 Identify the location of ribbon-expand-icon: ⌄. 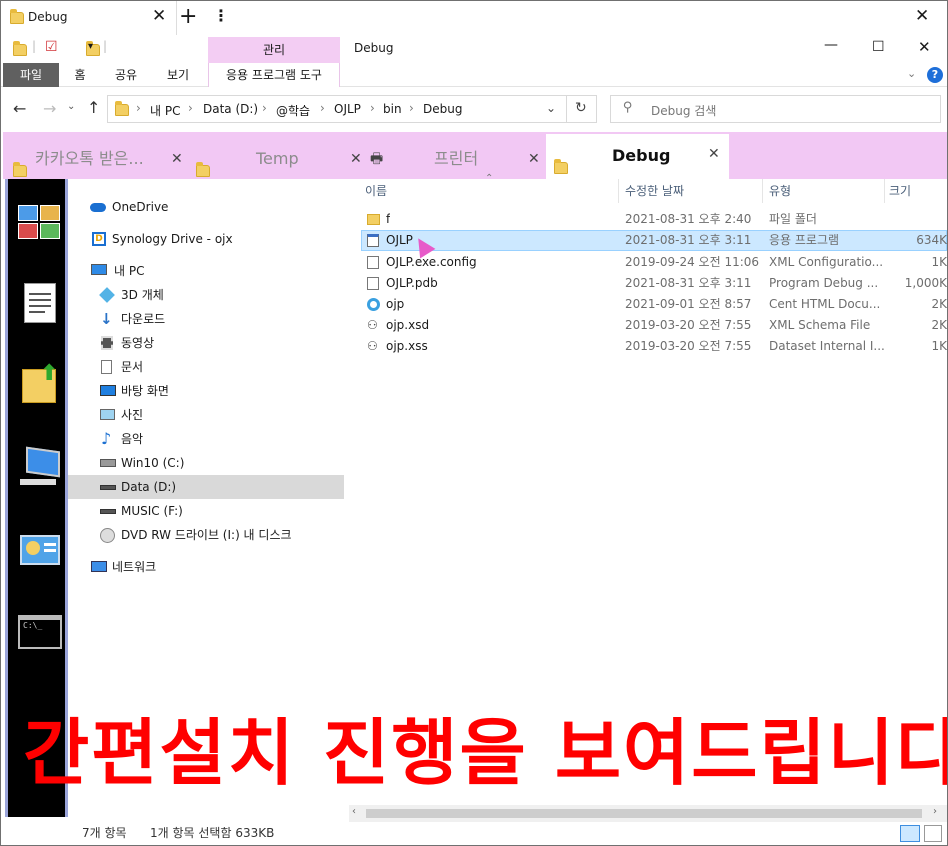
(911, 73).